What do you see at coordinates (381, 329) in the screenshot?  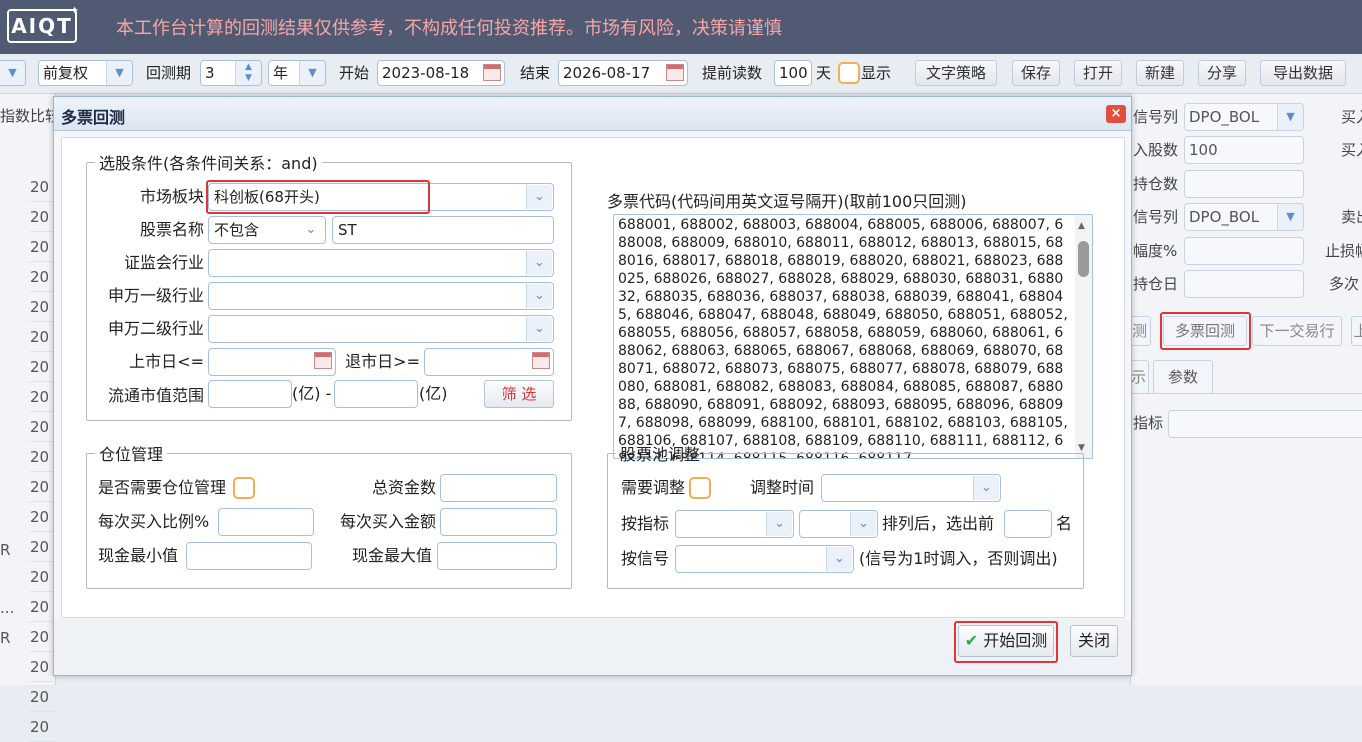 I see `sw2-industry-select: ⌄` at bounding box center [381, 329].